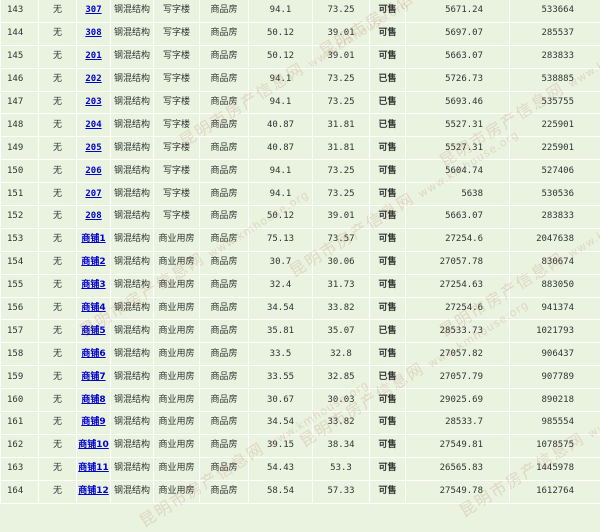 The height and width of the screenshot is (532, 600). What do you see at coordinates (20, 262) in the screenshot?
I see `row-number-cell: 154` at bounding box center [20, 262].